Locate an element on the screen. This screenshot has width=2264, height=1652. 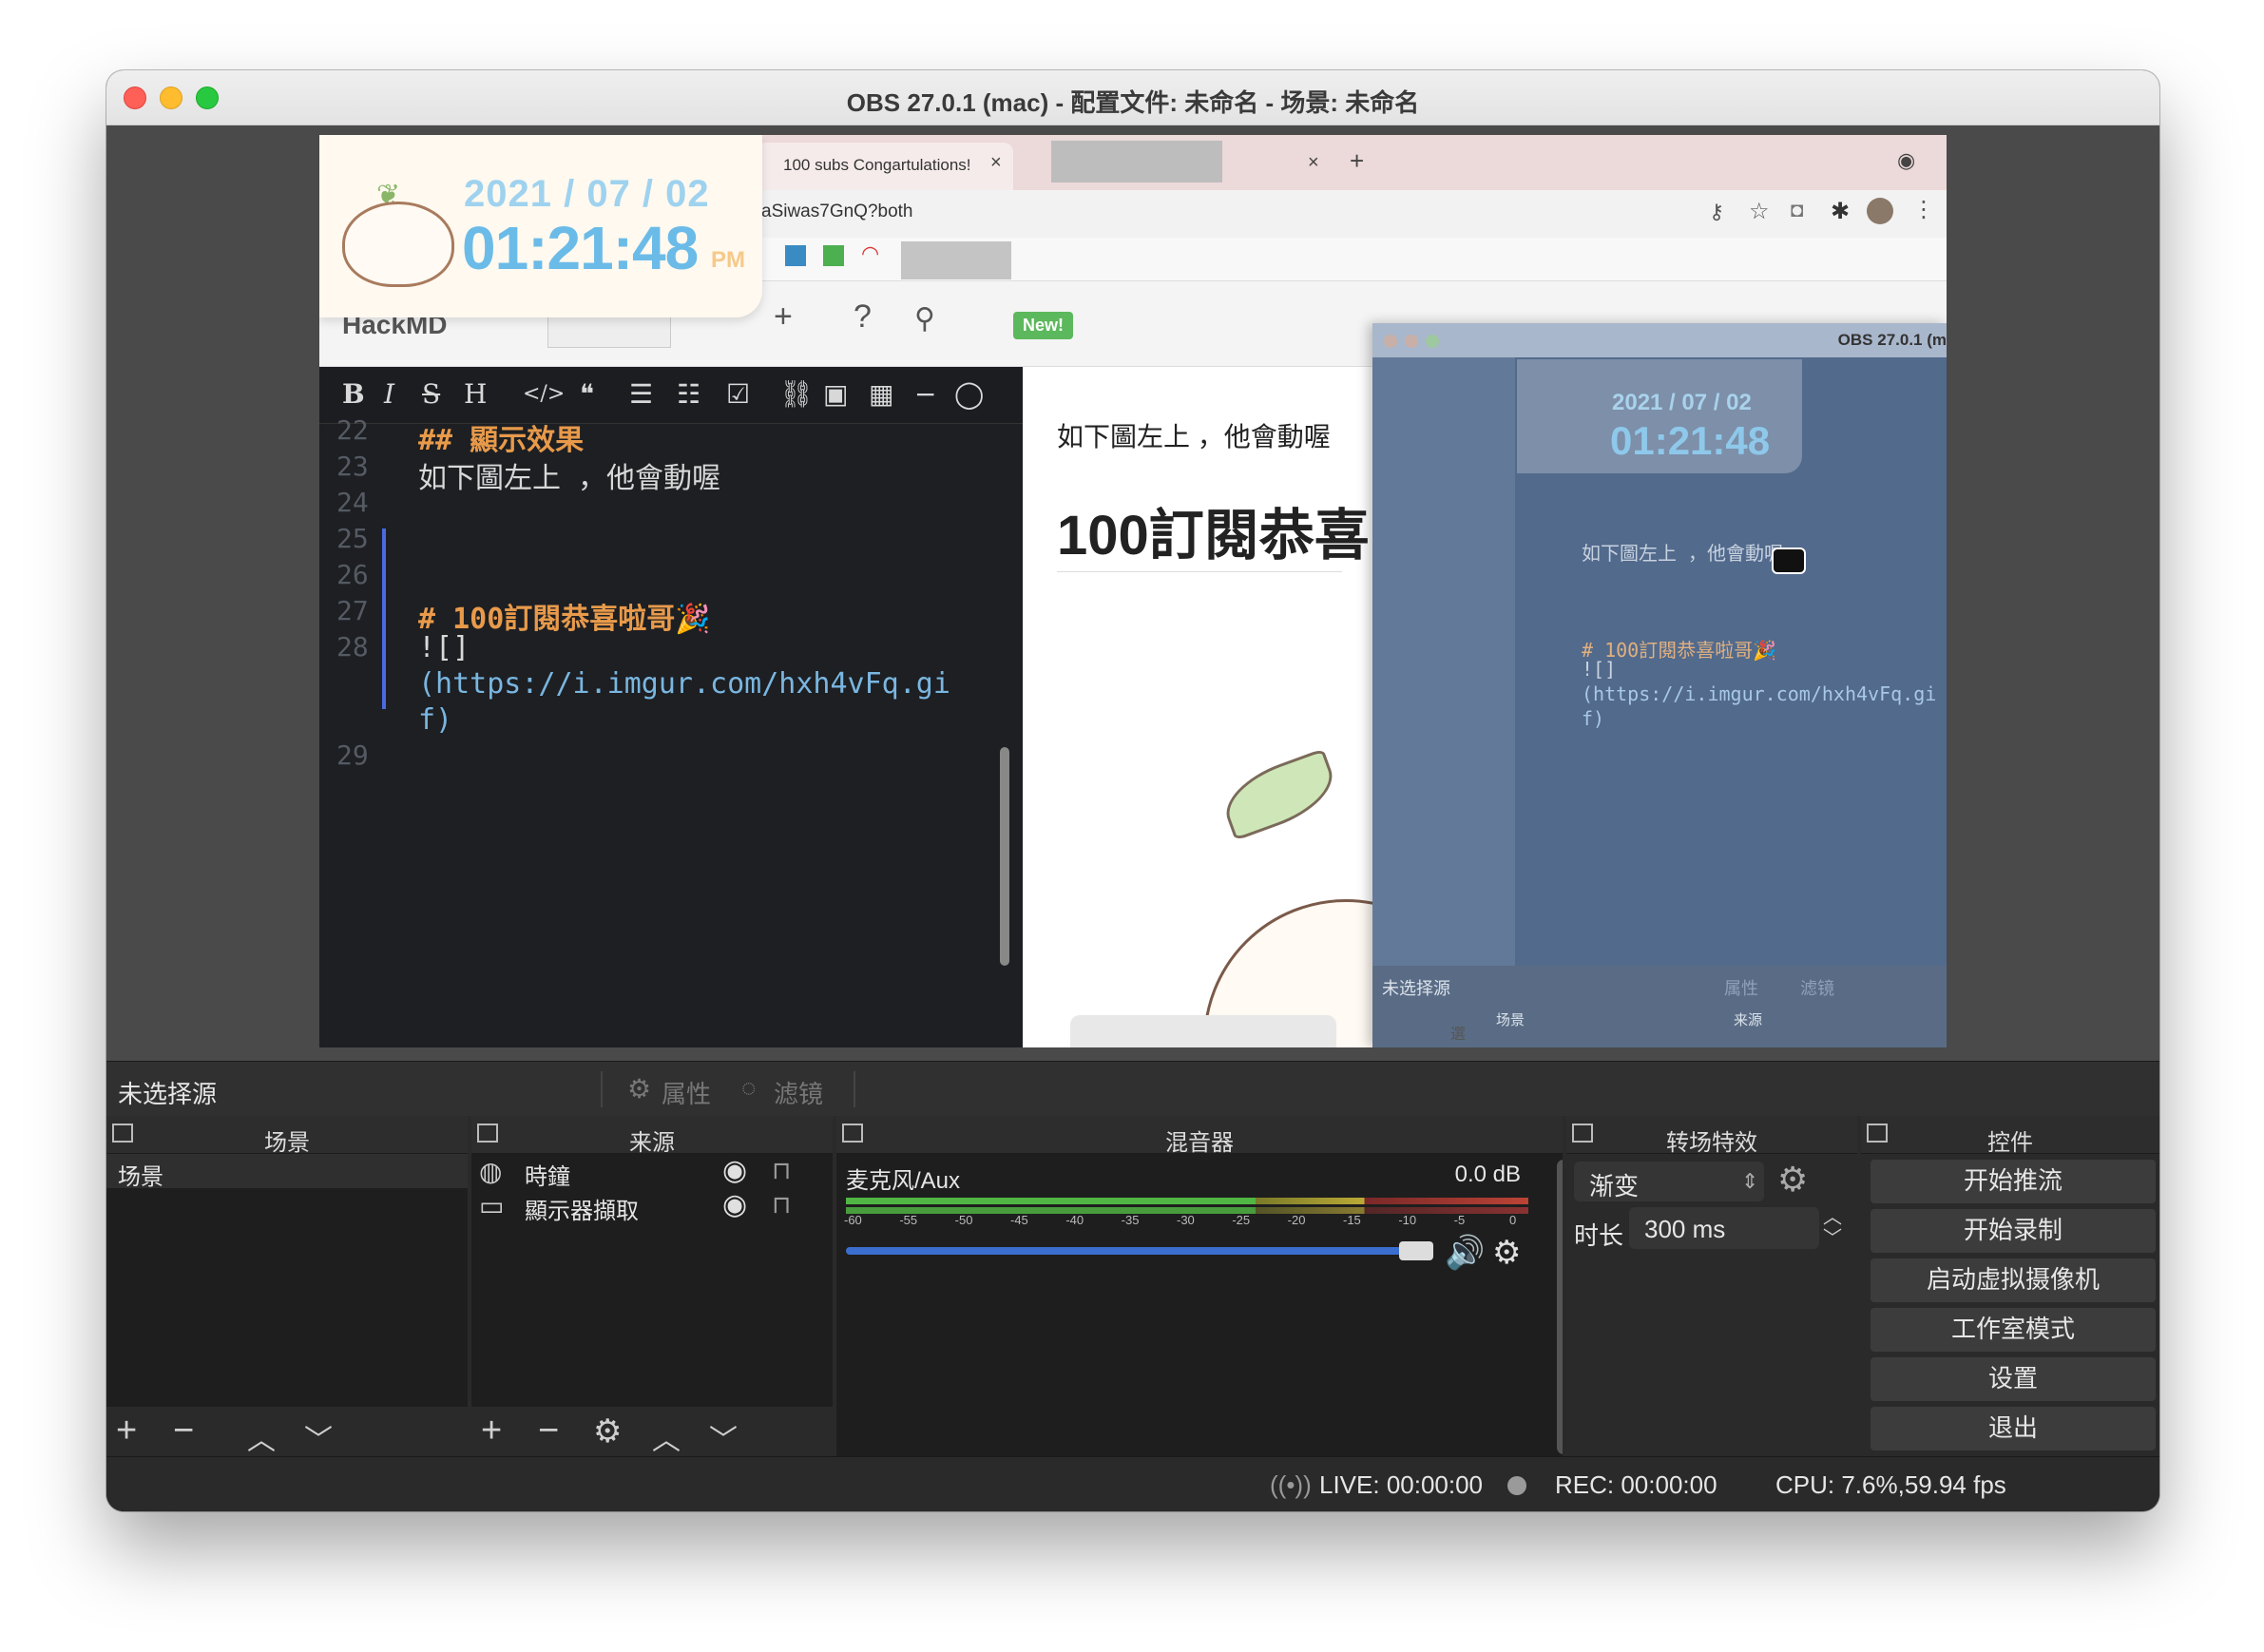
audio-meter is located at coordinates (1187, 1201).